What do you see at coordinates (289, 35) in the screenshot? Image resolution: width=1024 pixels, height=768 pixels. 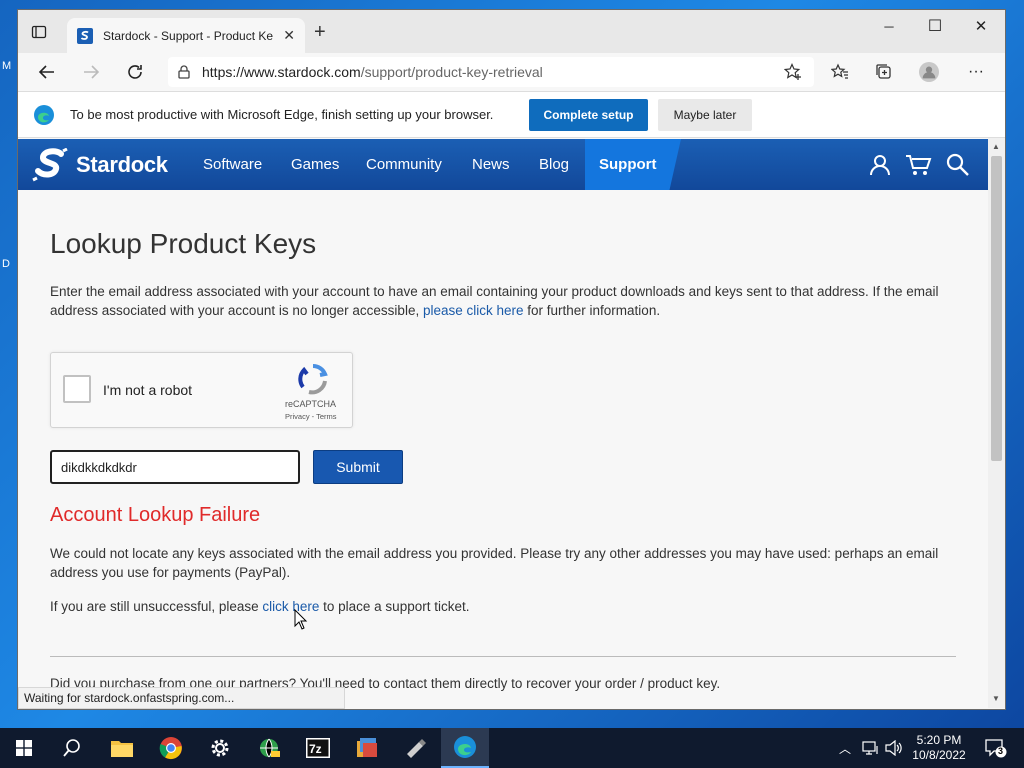 I see `tab-close-icon: ✕` at bounding box center [289, 35].